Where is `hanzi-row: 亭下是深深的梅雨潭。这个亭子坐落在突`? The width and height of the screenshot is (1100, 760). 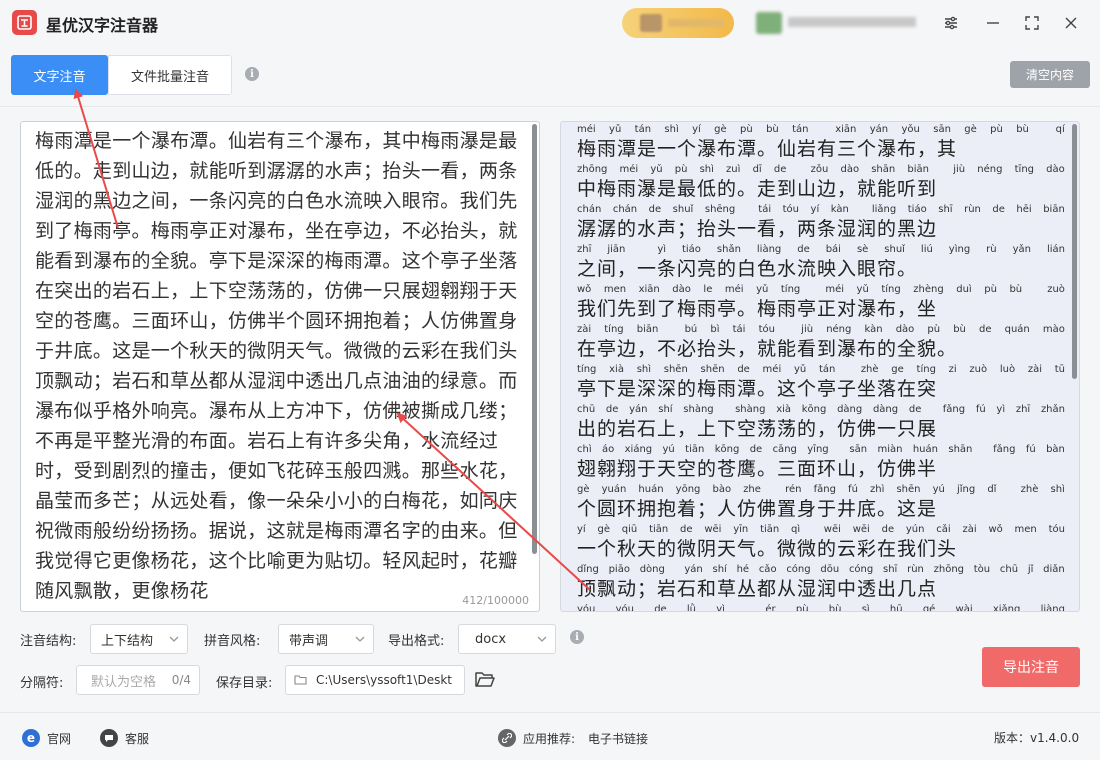
hanzi-row: 亭下是深深的梅雨潭。这个亭子坐落在突 is located at coordinates (757, 389).